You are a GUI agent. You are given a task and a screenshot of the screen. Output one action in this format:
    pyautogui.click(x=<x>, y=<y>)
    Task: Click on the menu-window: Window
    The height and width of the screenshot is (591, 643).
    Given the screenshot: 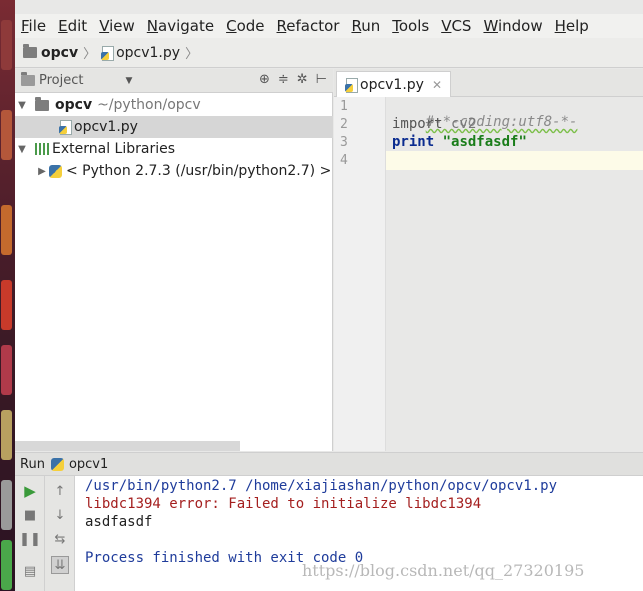 What is the action you would take?
    pyautogui.click(x=512, y=26)
    